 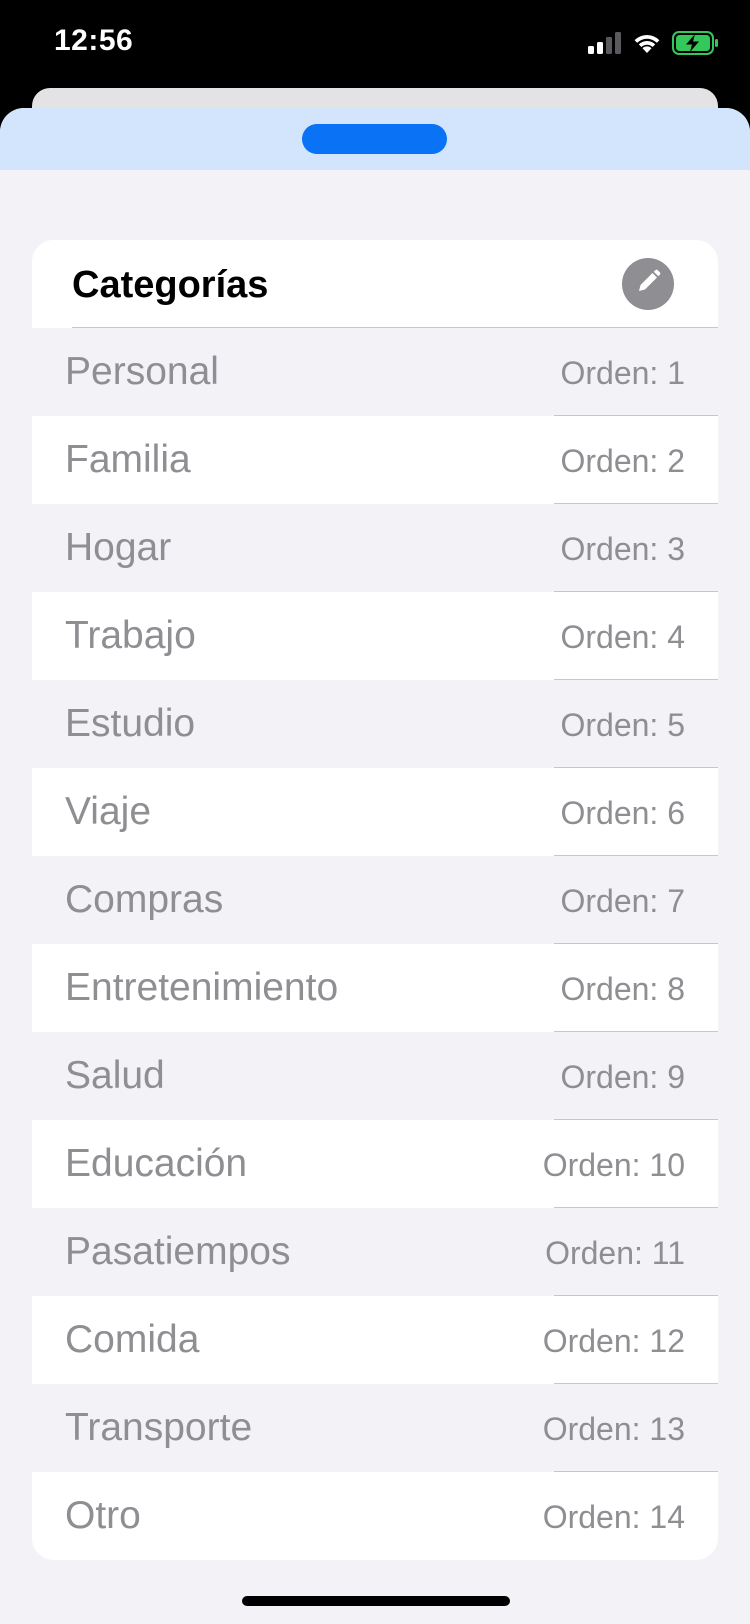 I want to click on category-name: Transporte, so click(x=159, y=1427).